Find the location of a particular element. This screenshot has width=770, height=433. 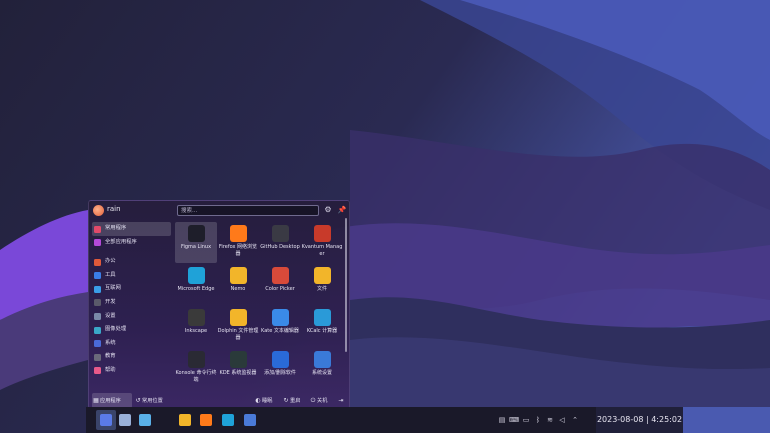

app-label: 添加/删除软件 is located at coordinates (280, 373).